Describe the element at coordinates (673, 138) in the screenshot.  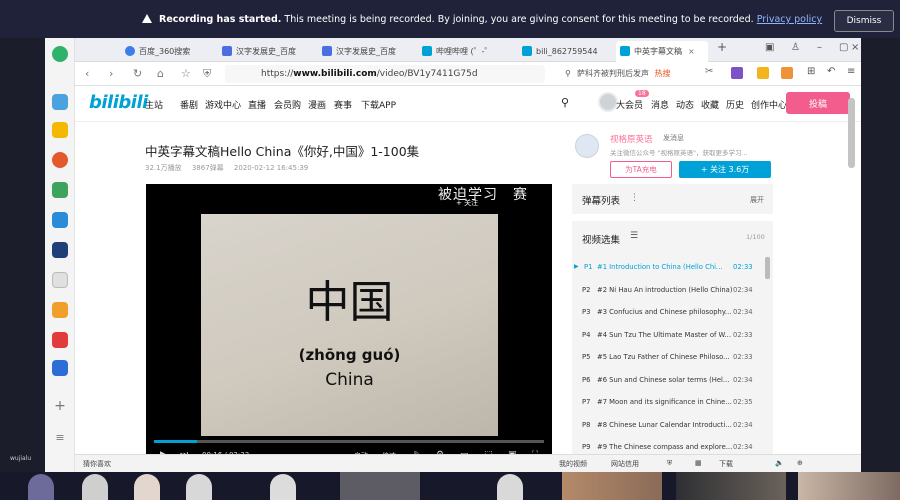
I see `send-message-link: 发消息` at that location.